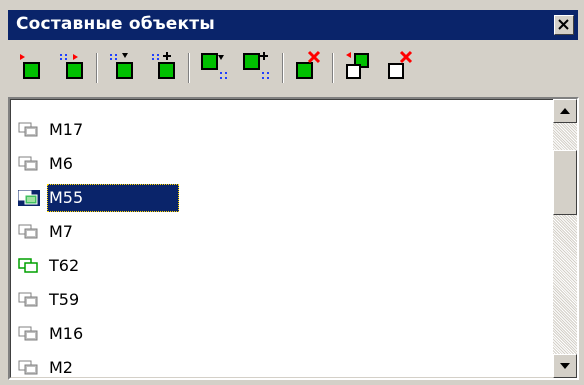 This screenshot has width=584, height=385. What do you see at coordinates (113, 198) in the screenshot?
I see `list-item-label: M55` at bounding box center [113, 198].